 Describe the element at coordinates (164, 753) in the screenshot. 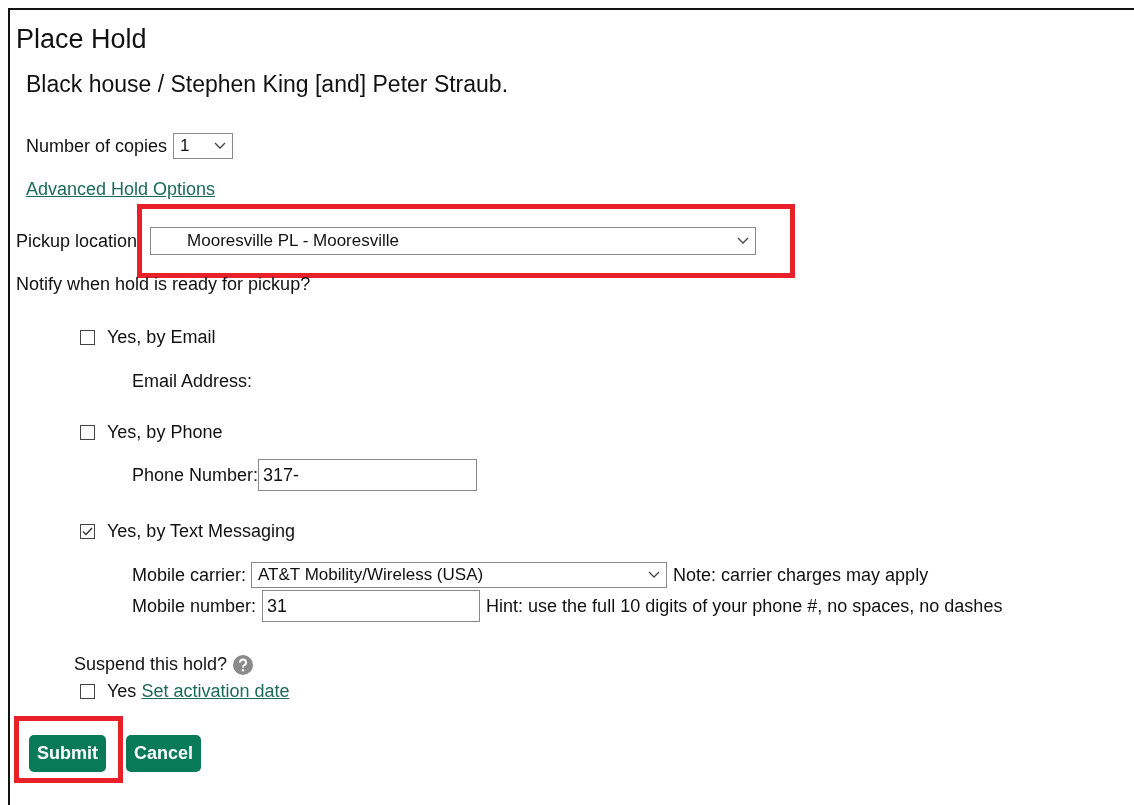

I see `form-button: Cancel` at that location.